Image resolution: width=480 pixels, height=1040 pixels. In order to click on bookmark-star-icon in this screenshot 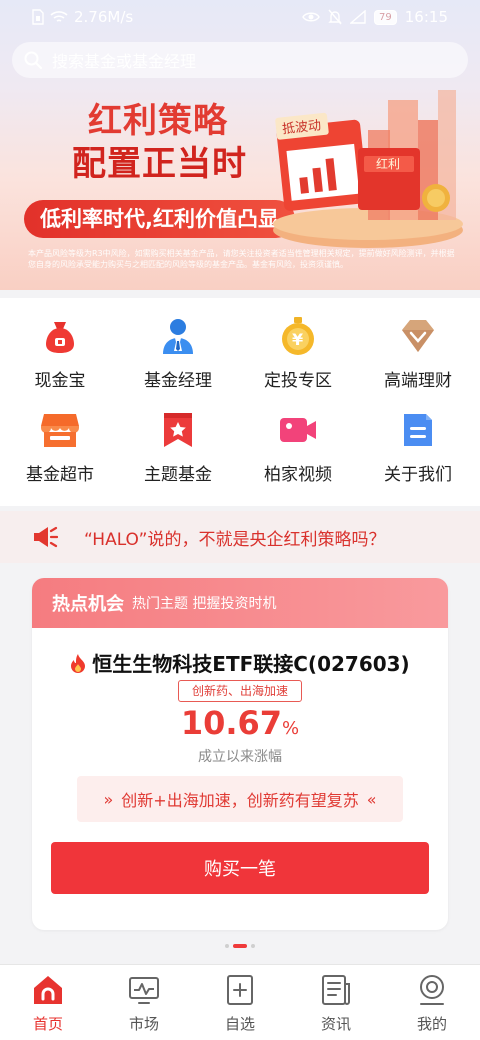, I will do `click(178, 430)`.